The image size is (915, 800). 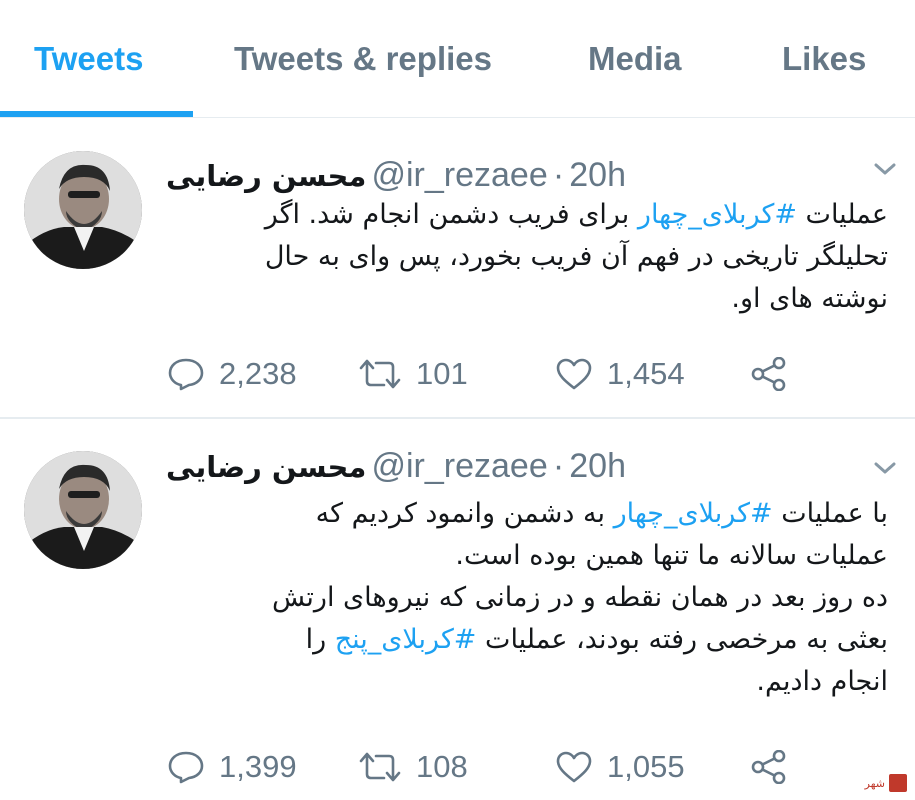 I want to click on watermark-logo: شهر, so click(x=886, y=783).